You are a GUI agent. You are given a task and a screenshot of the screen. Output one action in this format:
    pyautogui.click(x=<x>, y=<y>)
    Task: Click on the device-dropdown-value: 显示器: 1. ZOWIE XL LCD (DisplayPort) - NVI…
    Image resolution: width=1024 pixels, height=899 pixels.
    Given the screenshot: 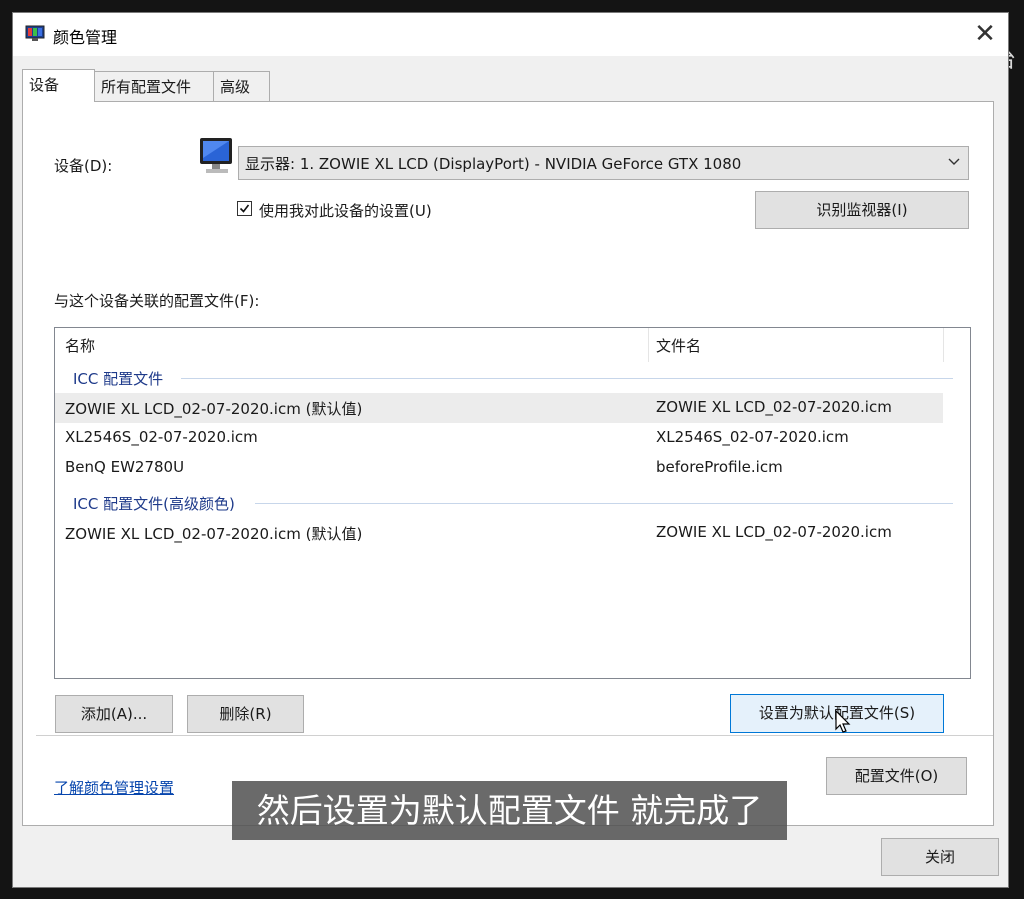 What is the action you would take?
    pyautogui.click(x=493, y=164)
    